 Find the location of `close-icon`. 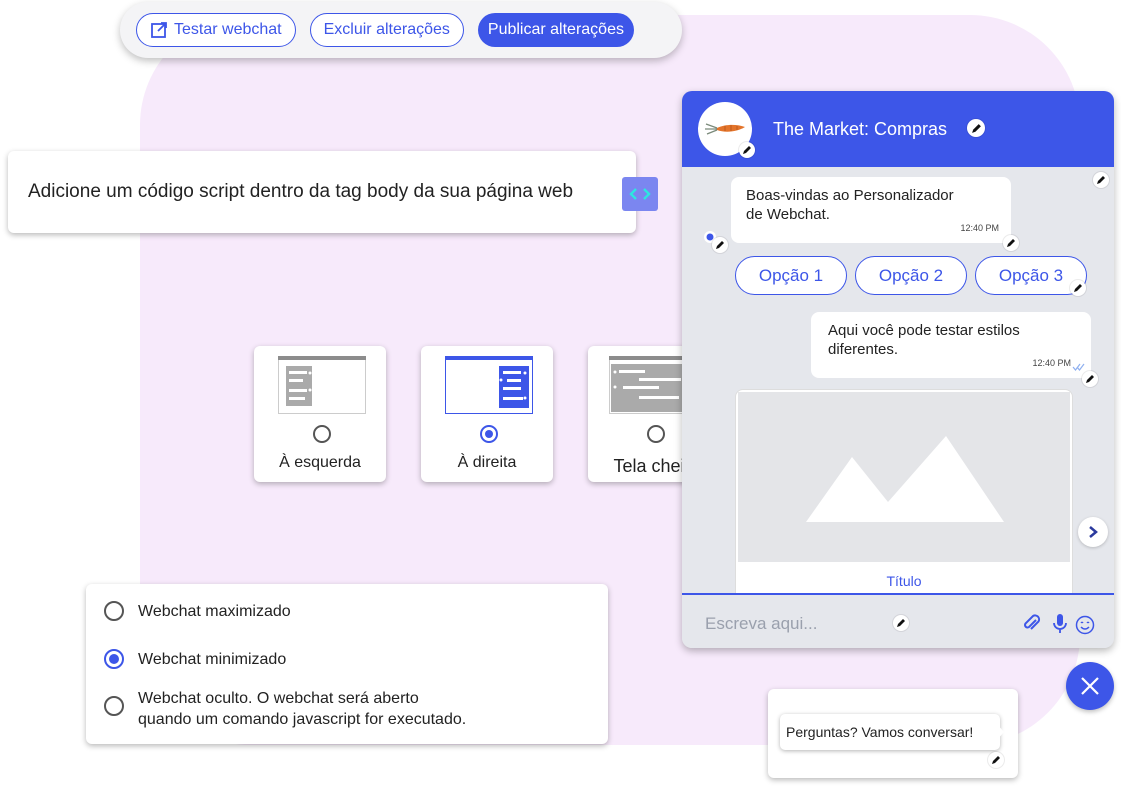

close-icon is located at coordinates (1090, 686).